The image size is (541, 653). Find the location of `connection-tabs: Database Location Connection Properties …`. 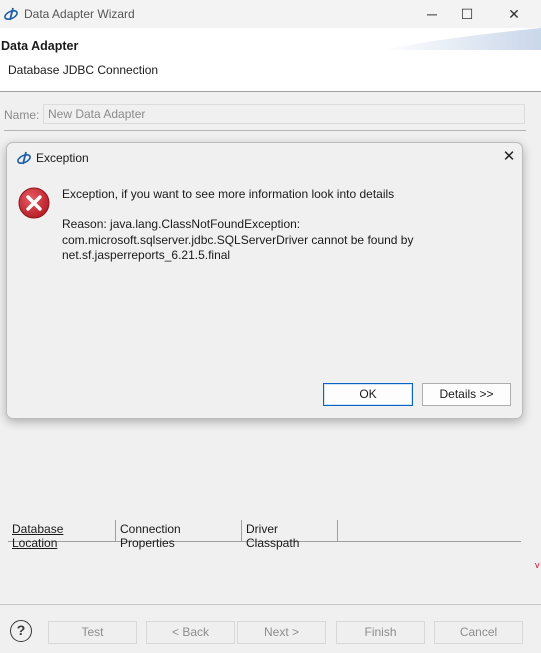

connection-tabs: Database Location Connection Properties … is located at coordinates (264, 535).